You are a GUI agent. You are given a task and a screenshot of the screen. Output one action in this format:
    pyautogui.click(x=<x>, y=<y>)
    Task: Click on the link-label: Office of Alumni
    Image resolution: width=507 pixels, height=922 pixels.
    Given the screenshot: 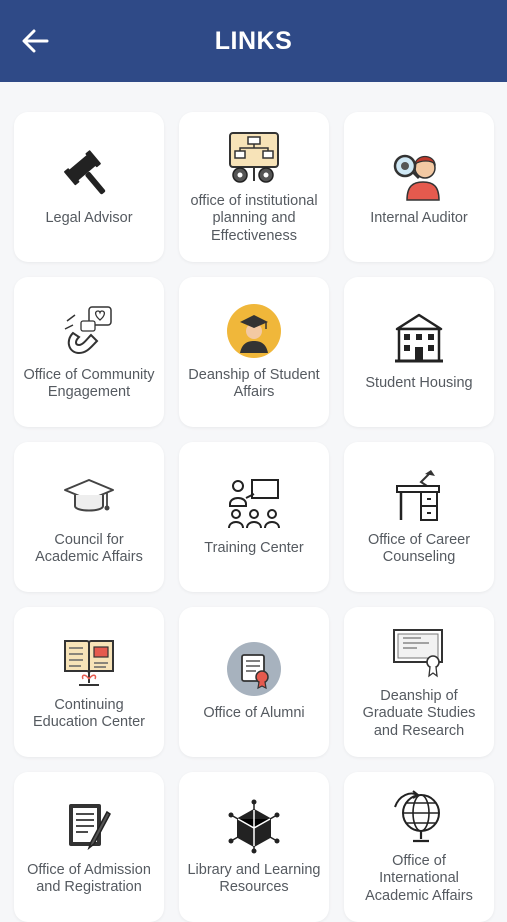 What is the action you would take?
    pyautogui.click(x=254, y=713)
    